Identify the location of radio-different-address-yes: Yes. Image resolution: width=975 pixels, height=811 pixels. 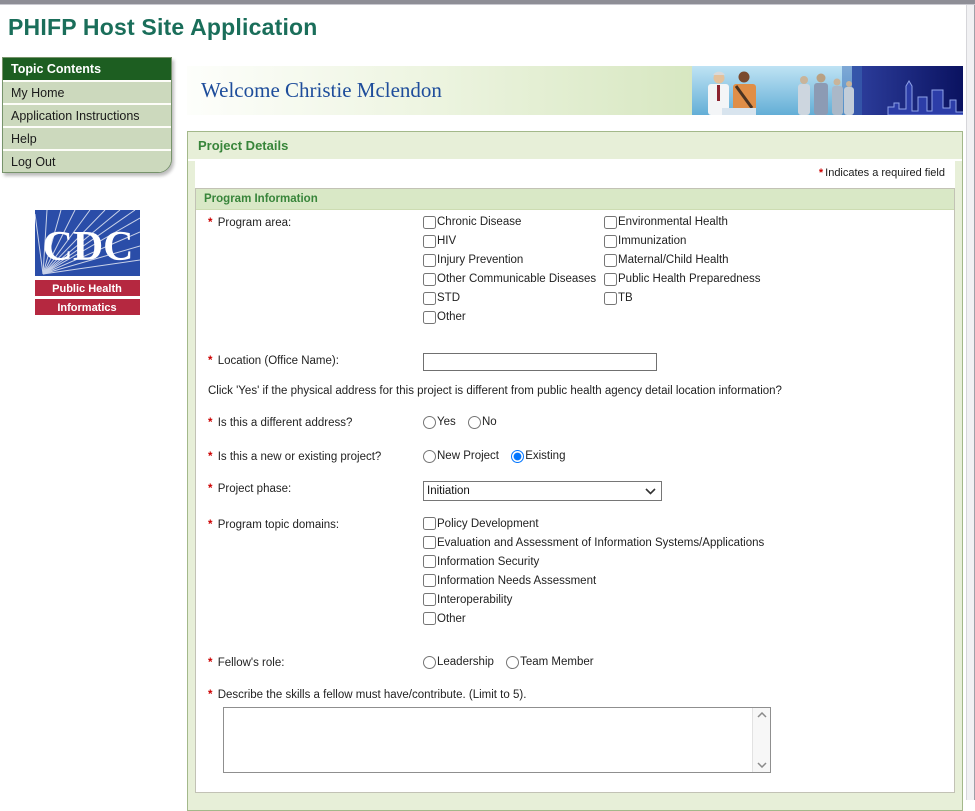
(439, 422).